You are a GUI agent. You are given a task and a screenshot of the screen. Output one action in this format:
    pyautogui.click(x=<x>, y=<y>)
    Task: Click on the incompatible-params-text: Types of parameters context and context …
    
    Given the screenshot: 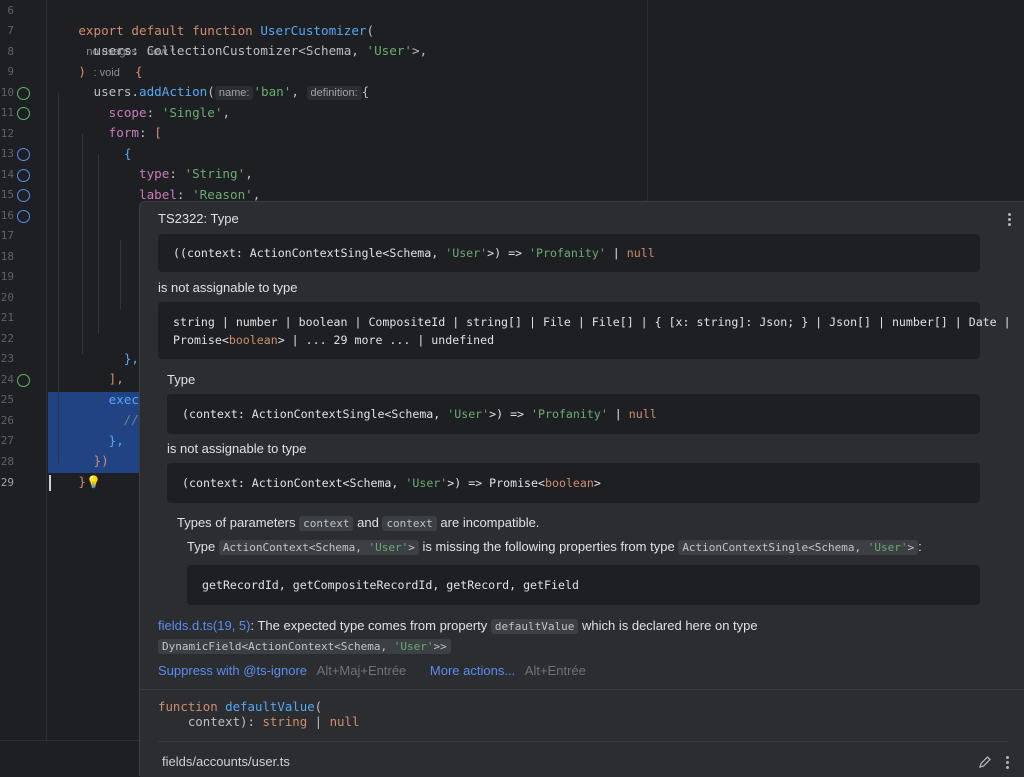 What is the action you would take?
    pyautogui.click(x=358, y=523)
    